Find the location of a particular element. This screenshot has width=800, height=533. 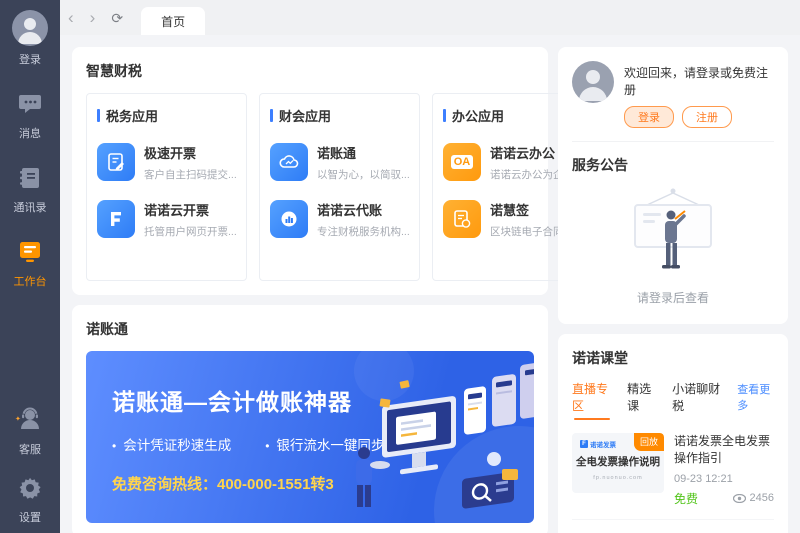

tab-home-label: 首页 is located at coordinates (173, 21).